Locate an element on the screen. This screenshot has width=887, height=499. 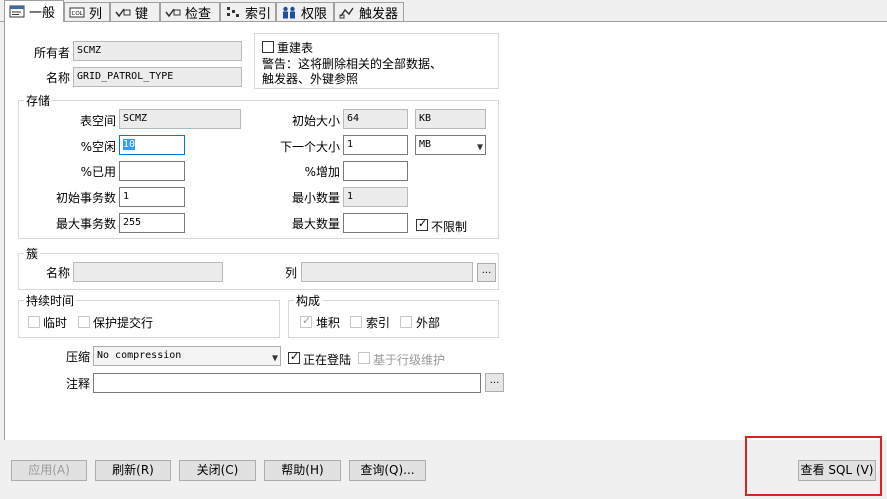
compression-select: No compression ▼ is located at coordinates (187, 356).